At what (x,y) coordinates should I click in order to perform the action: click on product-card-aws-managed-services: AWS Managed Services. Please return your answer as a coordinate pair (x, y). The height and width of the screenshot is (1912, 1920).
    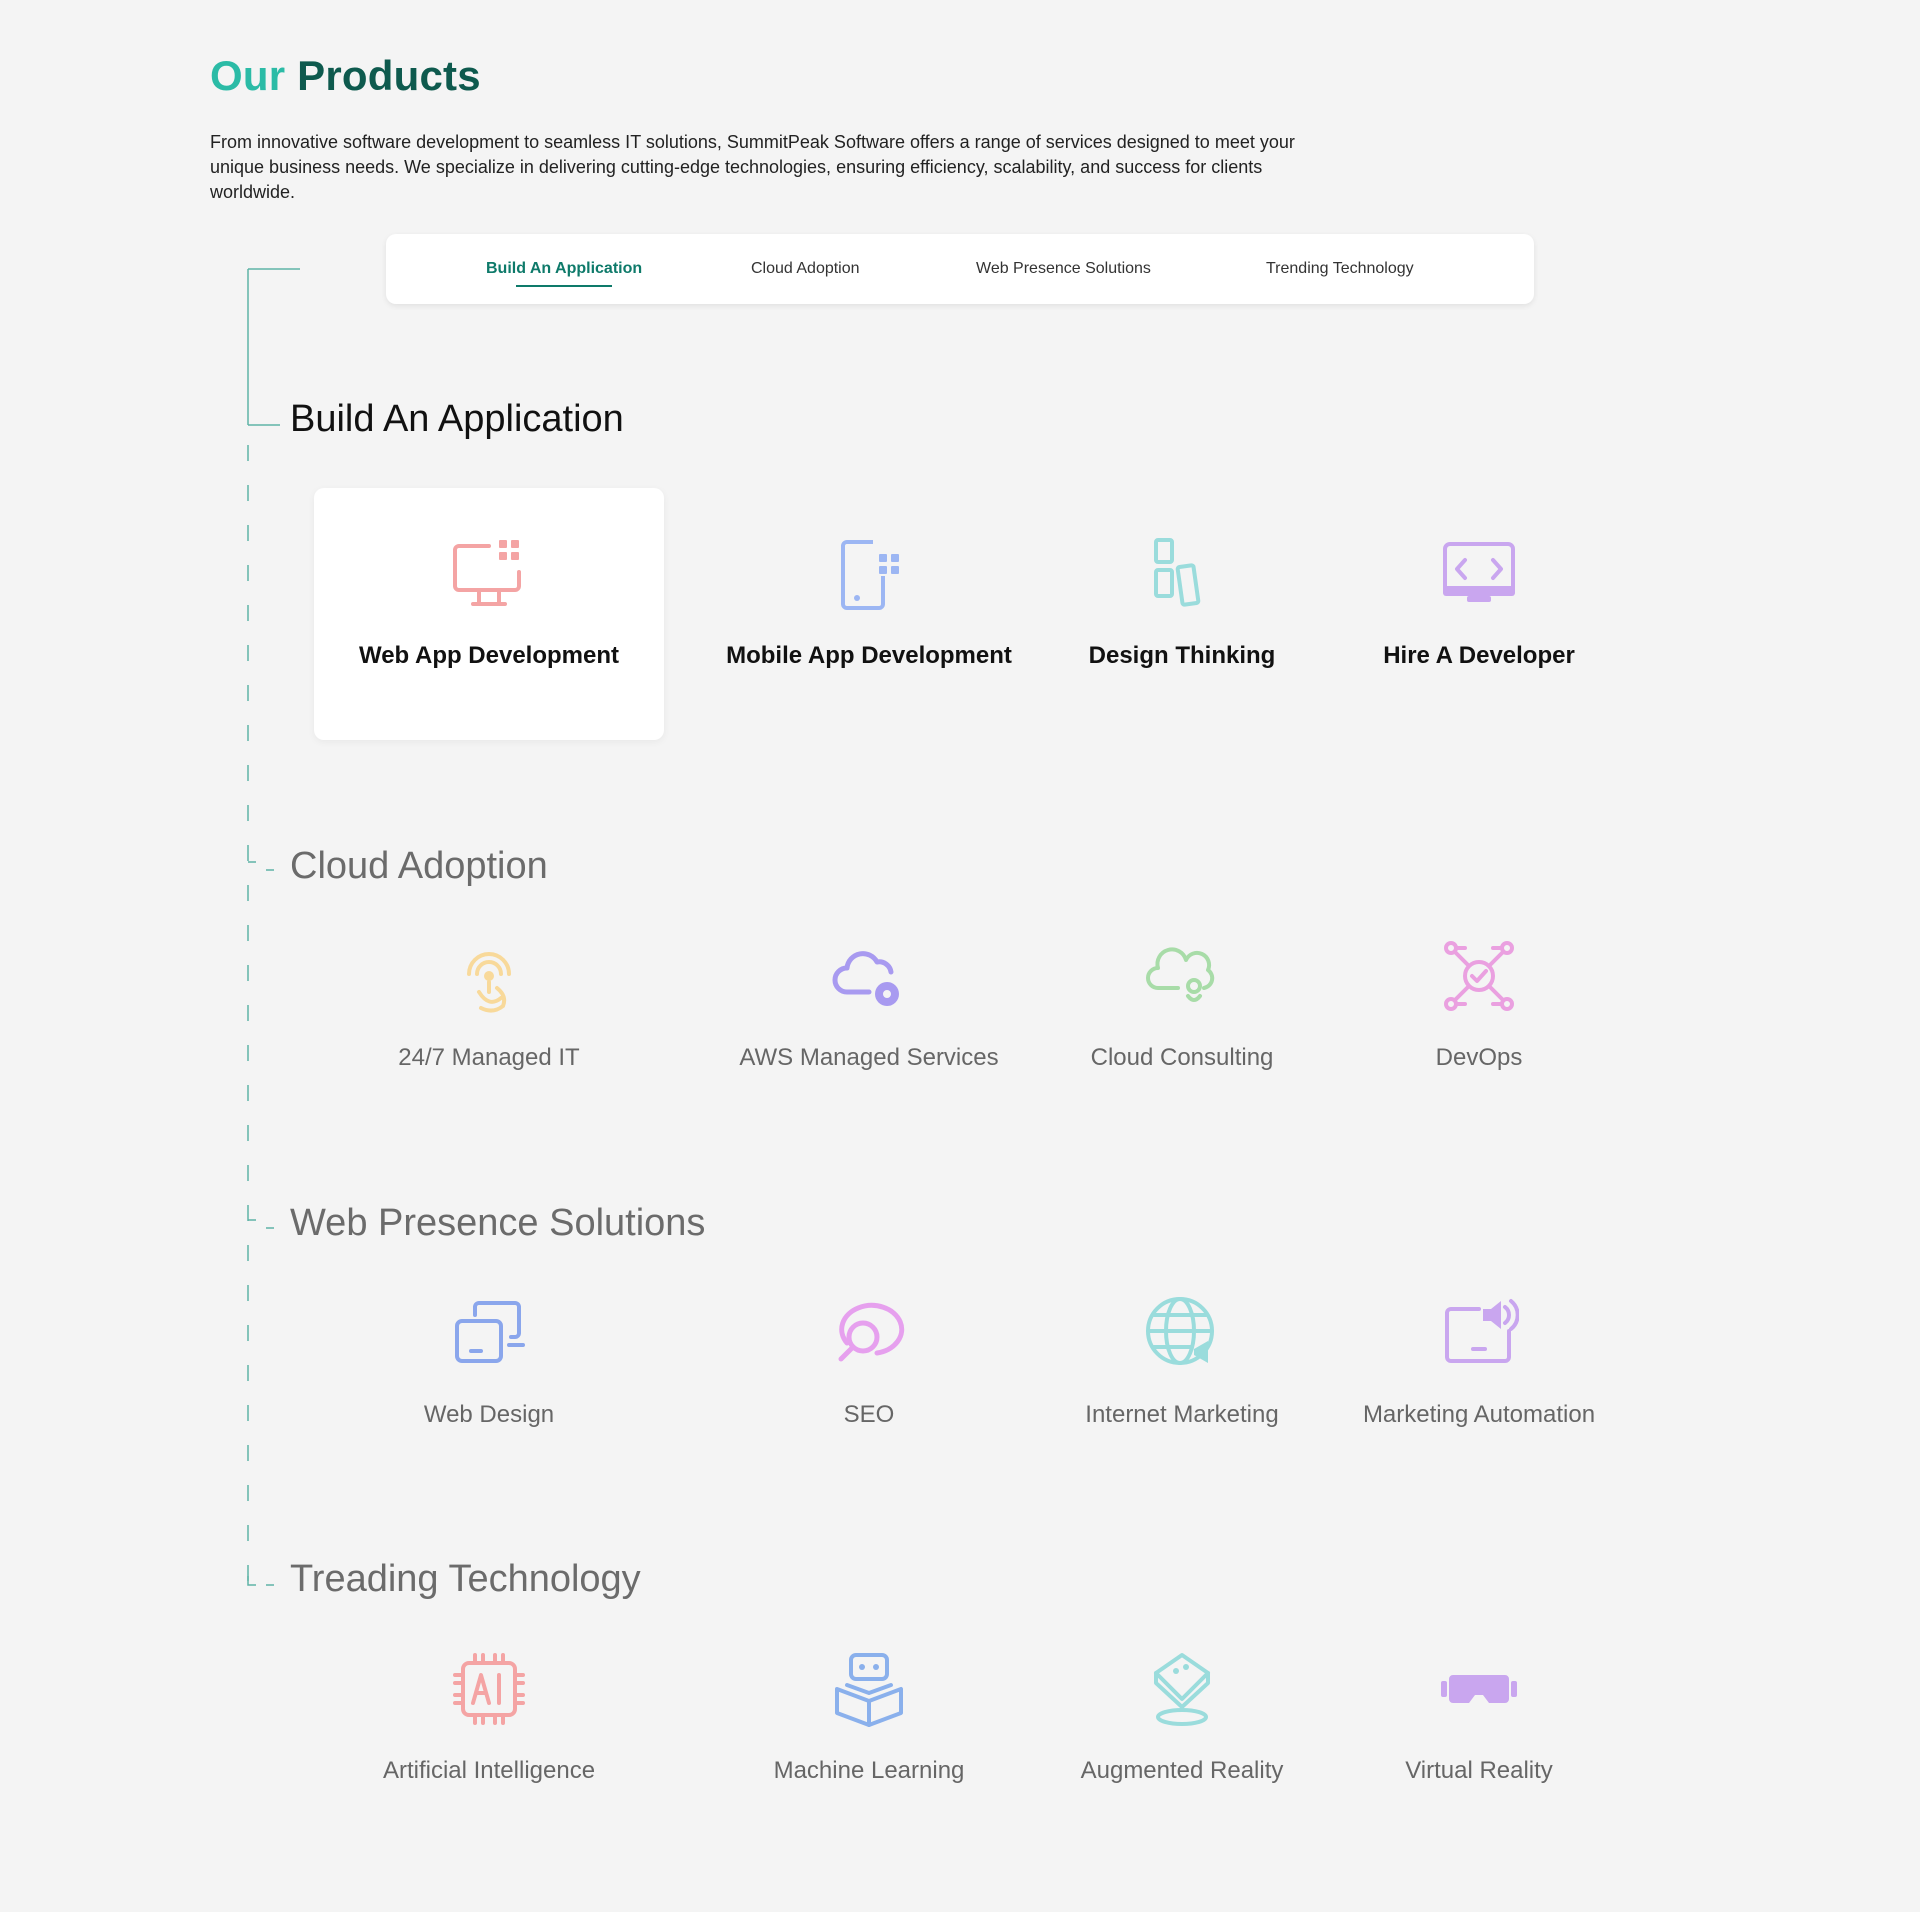
    Looking at the image, I should click on (869, 1016).